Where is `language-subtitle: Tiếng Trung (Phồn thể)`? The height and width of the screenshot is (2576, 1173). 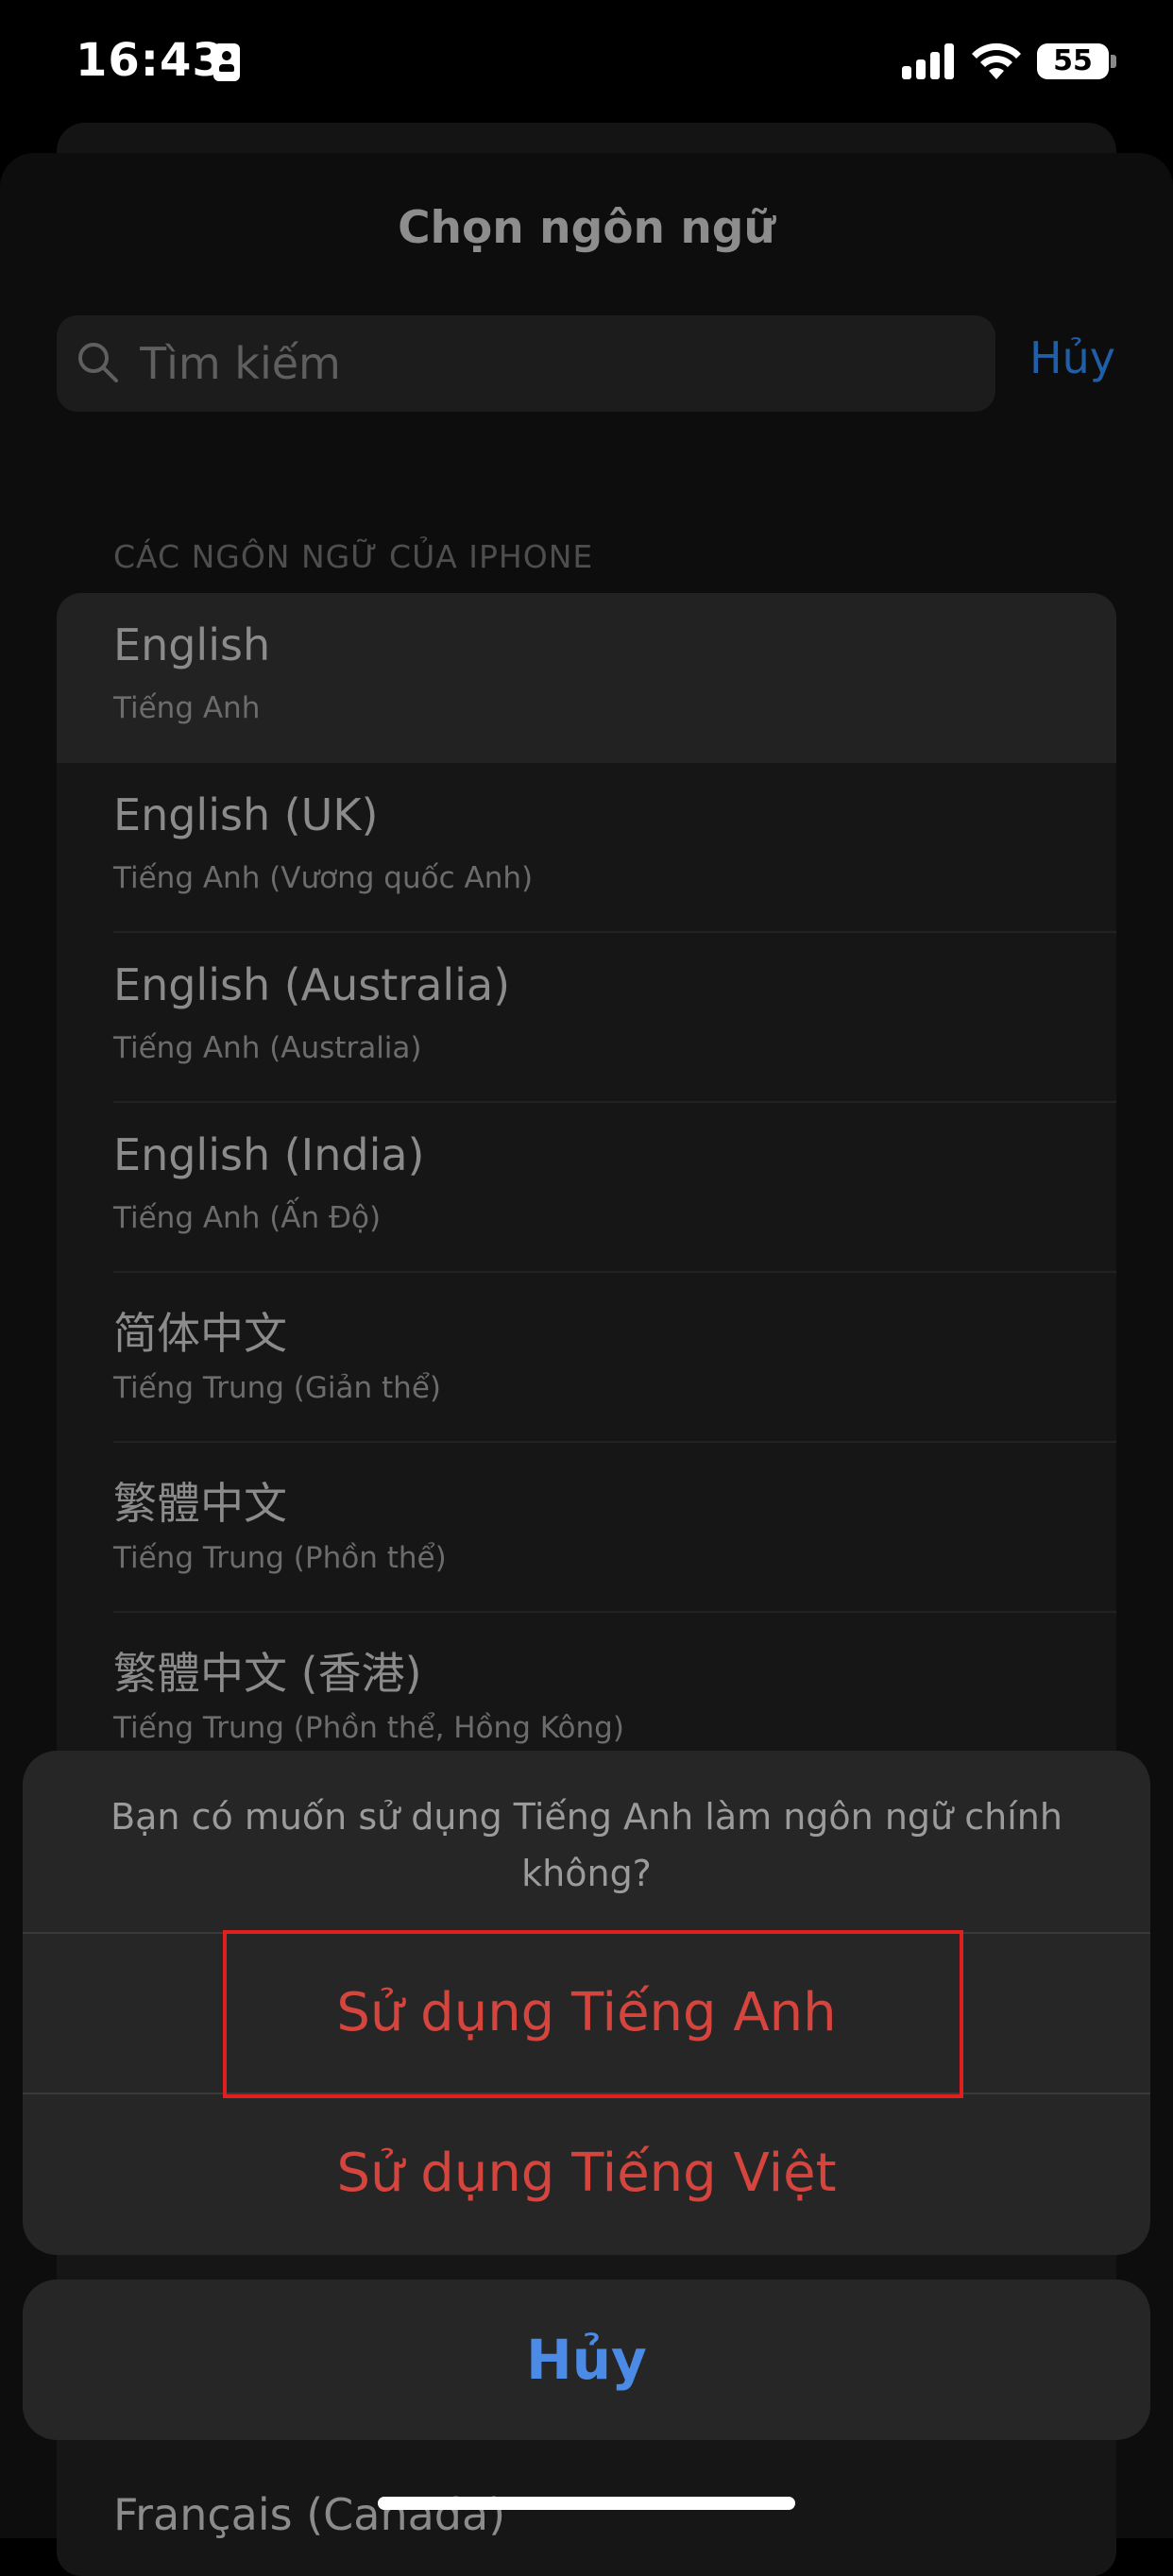
language-subtitle: Tiếng Trung (Phồn thể) is located at coordinates (280, 1558).